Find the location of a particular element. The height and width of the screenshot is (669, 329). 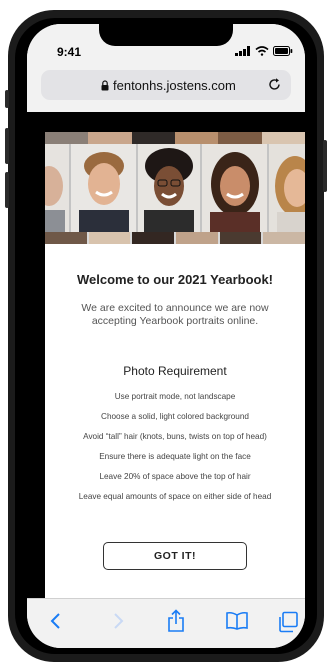

portrait-collage is located at coordinates (175, 188).